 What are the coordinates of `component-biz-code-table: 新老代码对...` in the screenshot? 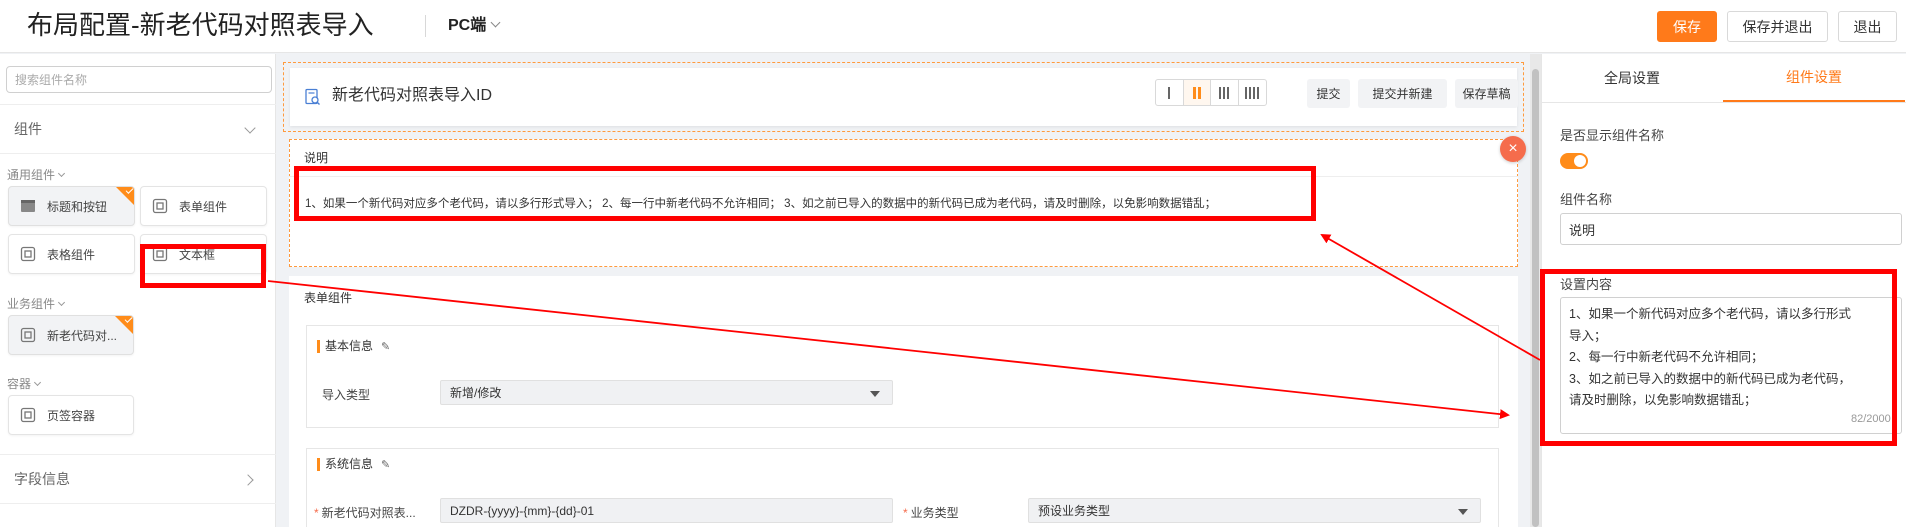 It's located at (71, 335).